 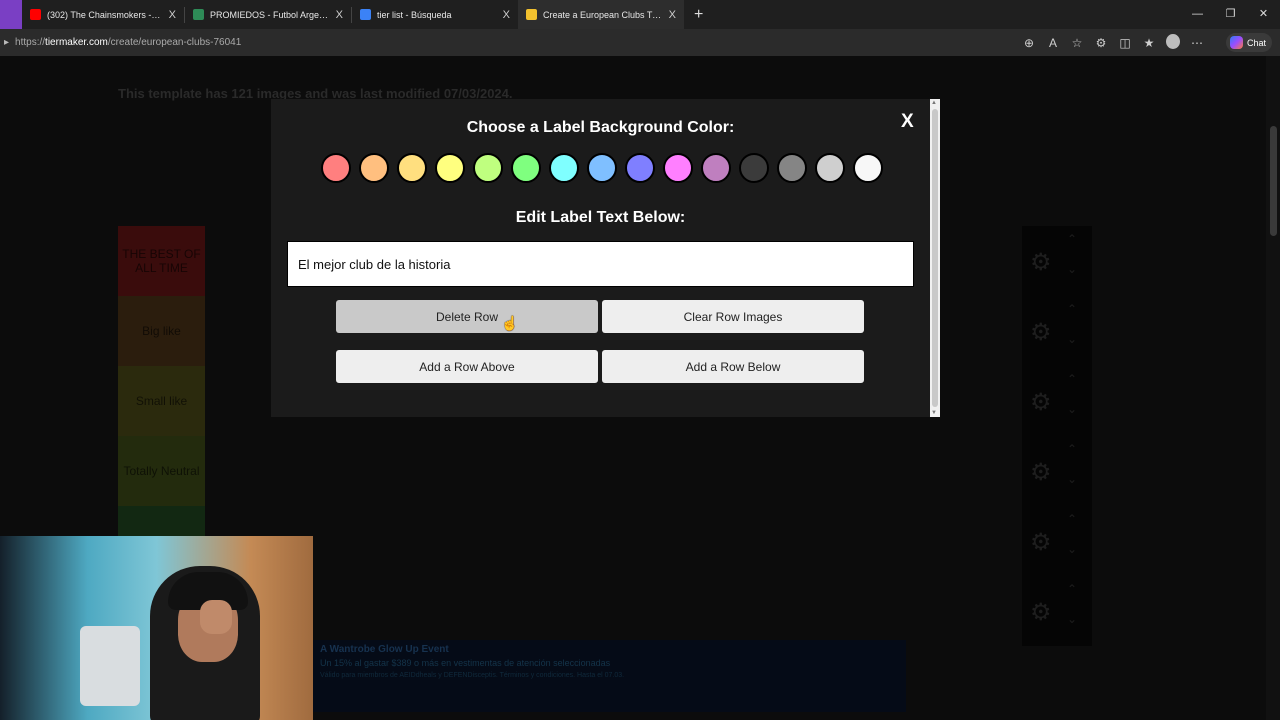 I want to click on tab-title: Create a European Clubs Tier List, so click(x=603, y=14).